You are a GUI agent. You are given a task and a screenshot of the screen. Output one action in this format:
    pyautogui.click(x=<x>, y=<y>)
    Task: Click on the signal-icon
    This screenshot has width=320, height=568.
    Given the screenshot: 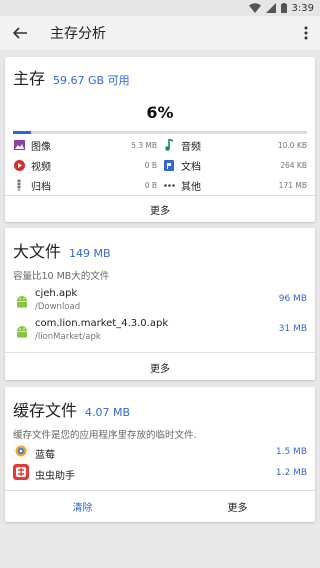 What is the action you would take?
    pyautogui.click(x=270, y=8)
    